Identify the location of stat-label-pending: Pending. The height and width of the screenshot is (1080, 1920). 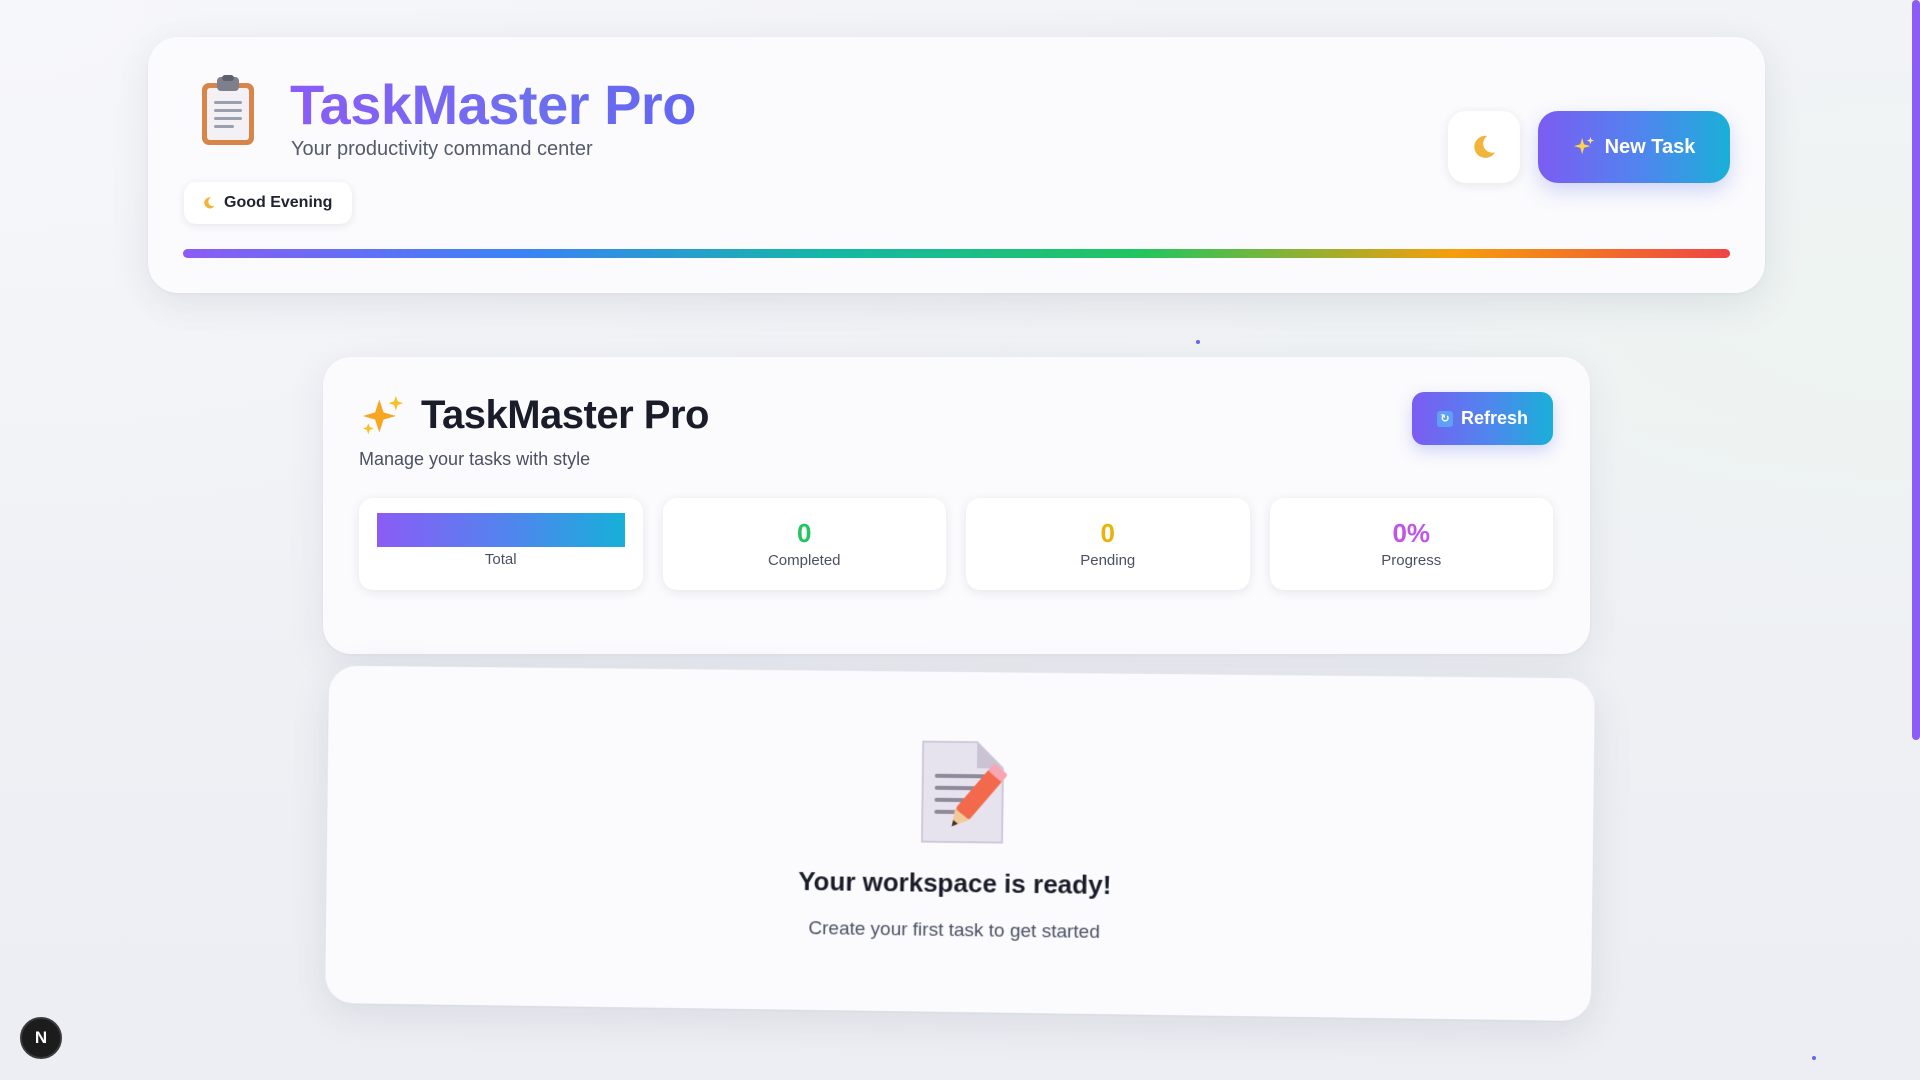
(1108, 560).